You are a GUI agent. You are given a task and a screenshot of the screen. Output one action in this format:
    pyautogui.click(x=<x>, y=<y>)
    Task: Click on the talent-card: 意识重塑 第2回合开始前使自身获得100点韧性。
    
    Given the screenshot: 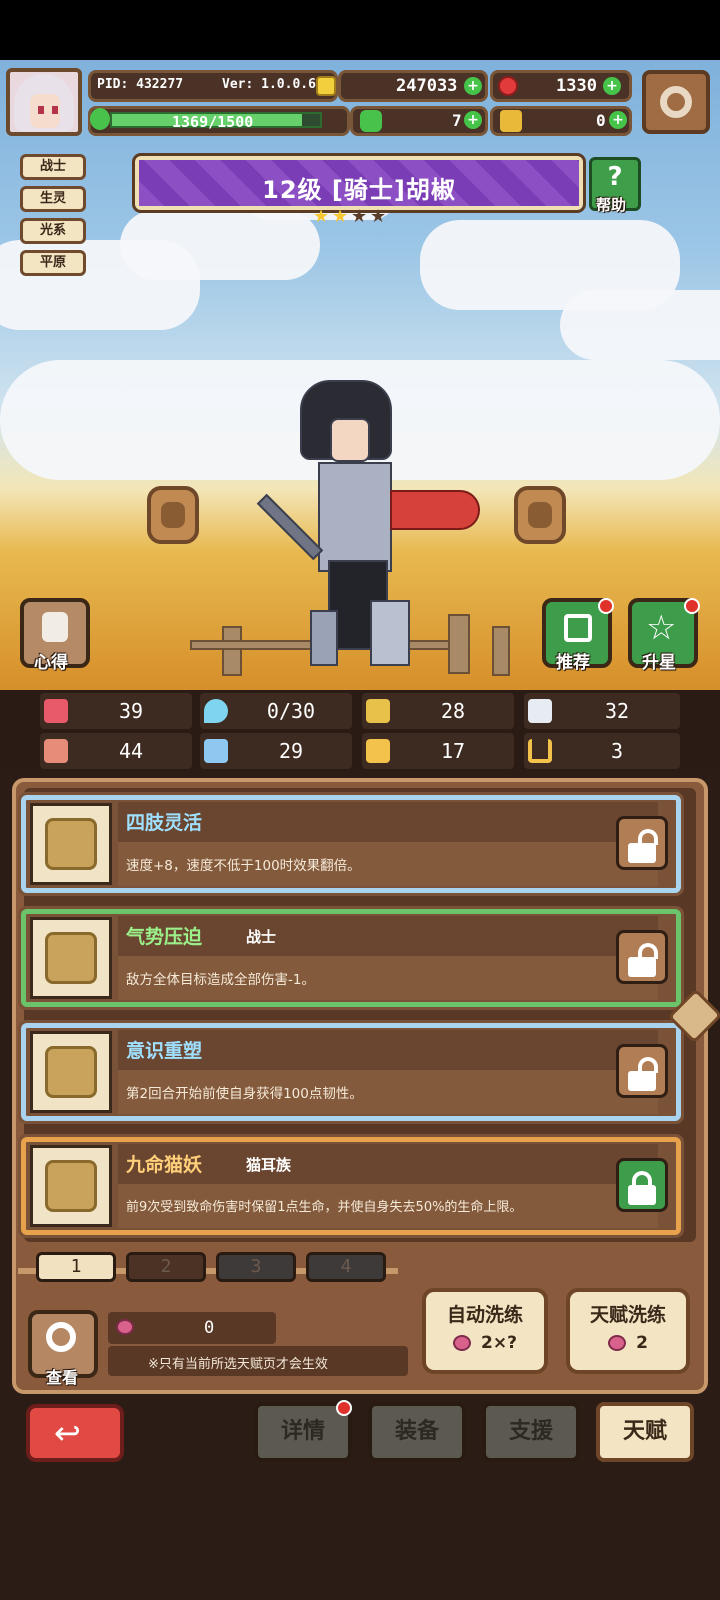 What is the action you would take?
    pyautogui.click(x=351, y=1072)
    